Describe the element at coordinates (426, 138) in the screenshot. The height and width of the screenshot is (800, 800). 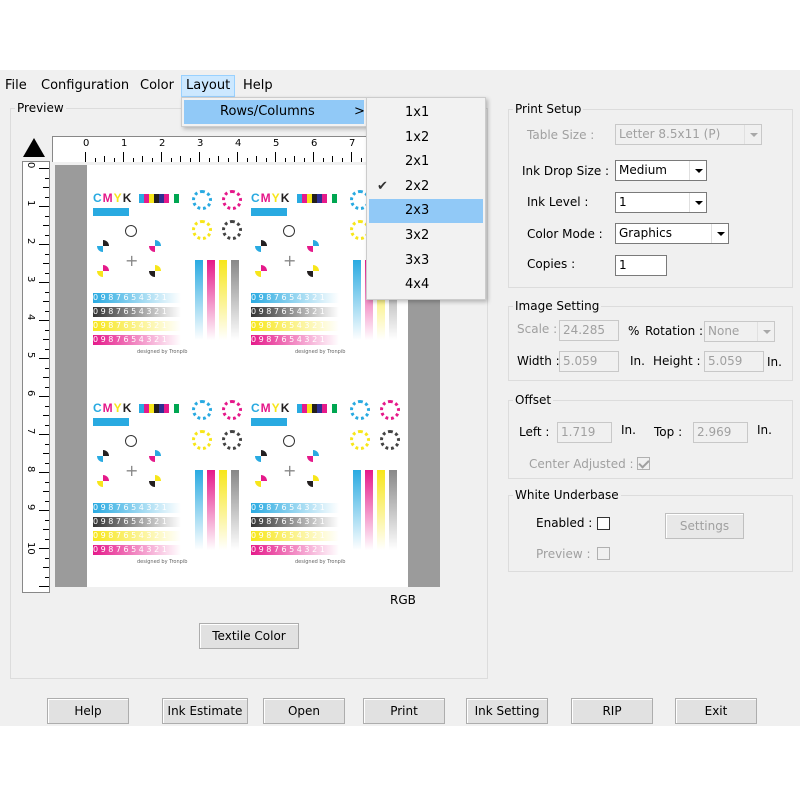
I see `submenu-item-1x2: 1x2` at that location.